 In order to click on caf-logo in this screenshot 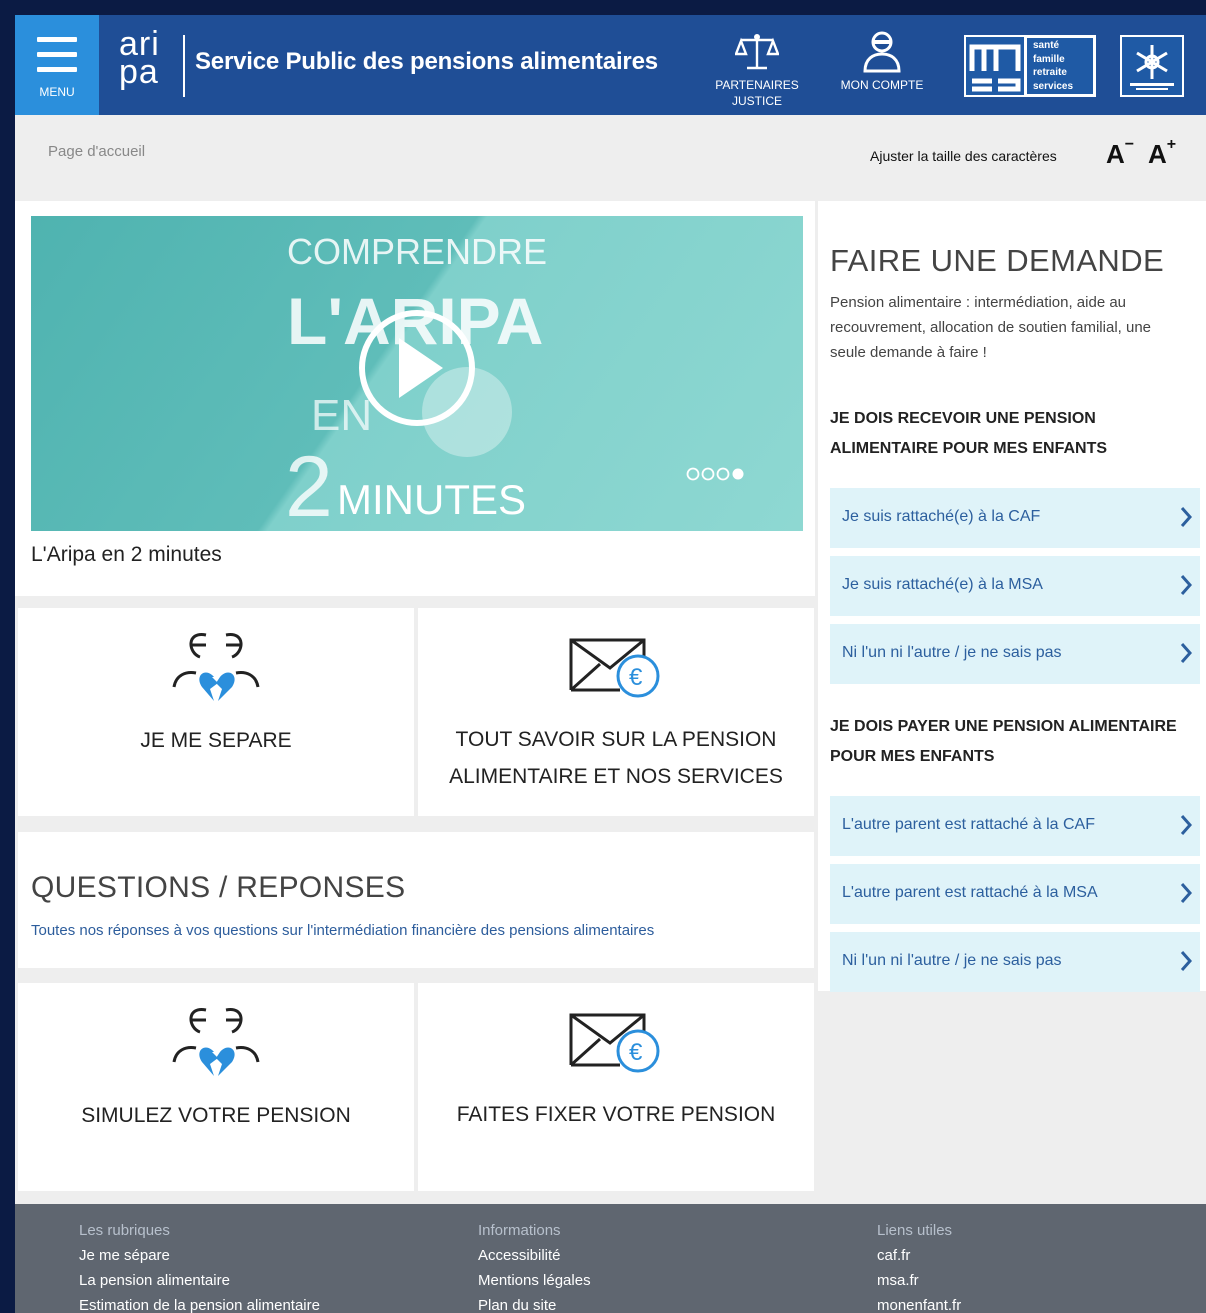, I will do `click(1152, 66)`.